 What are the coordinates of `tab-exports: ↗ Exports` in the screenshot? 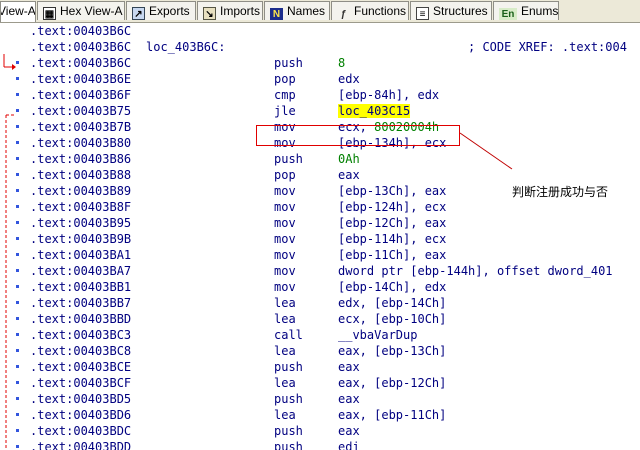 It's located at (161, 10).